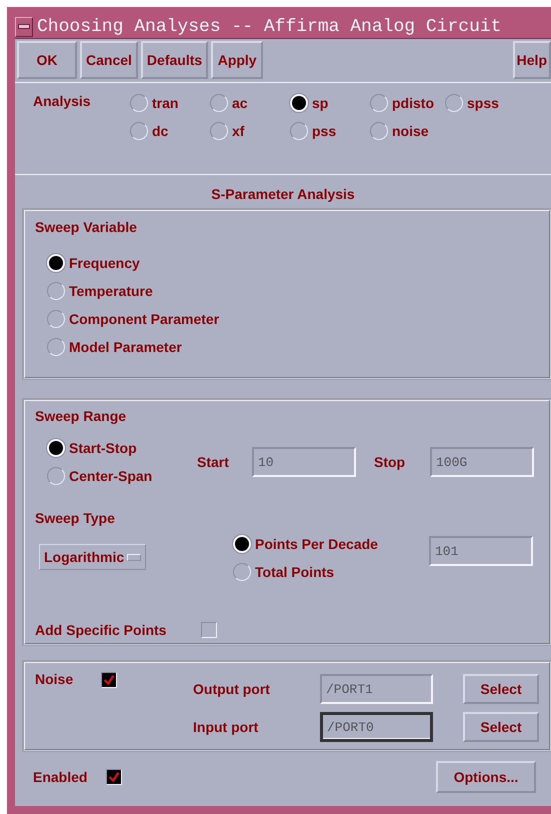 The height and width of the screenshot is (814, 551). What do you see at coordinates (376, 727) in the screenshot?
I see `port-field: /PORT0` at bounding box center [376, 727].